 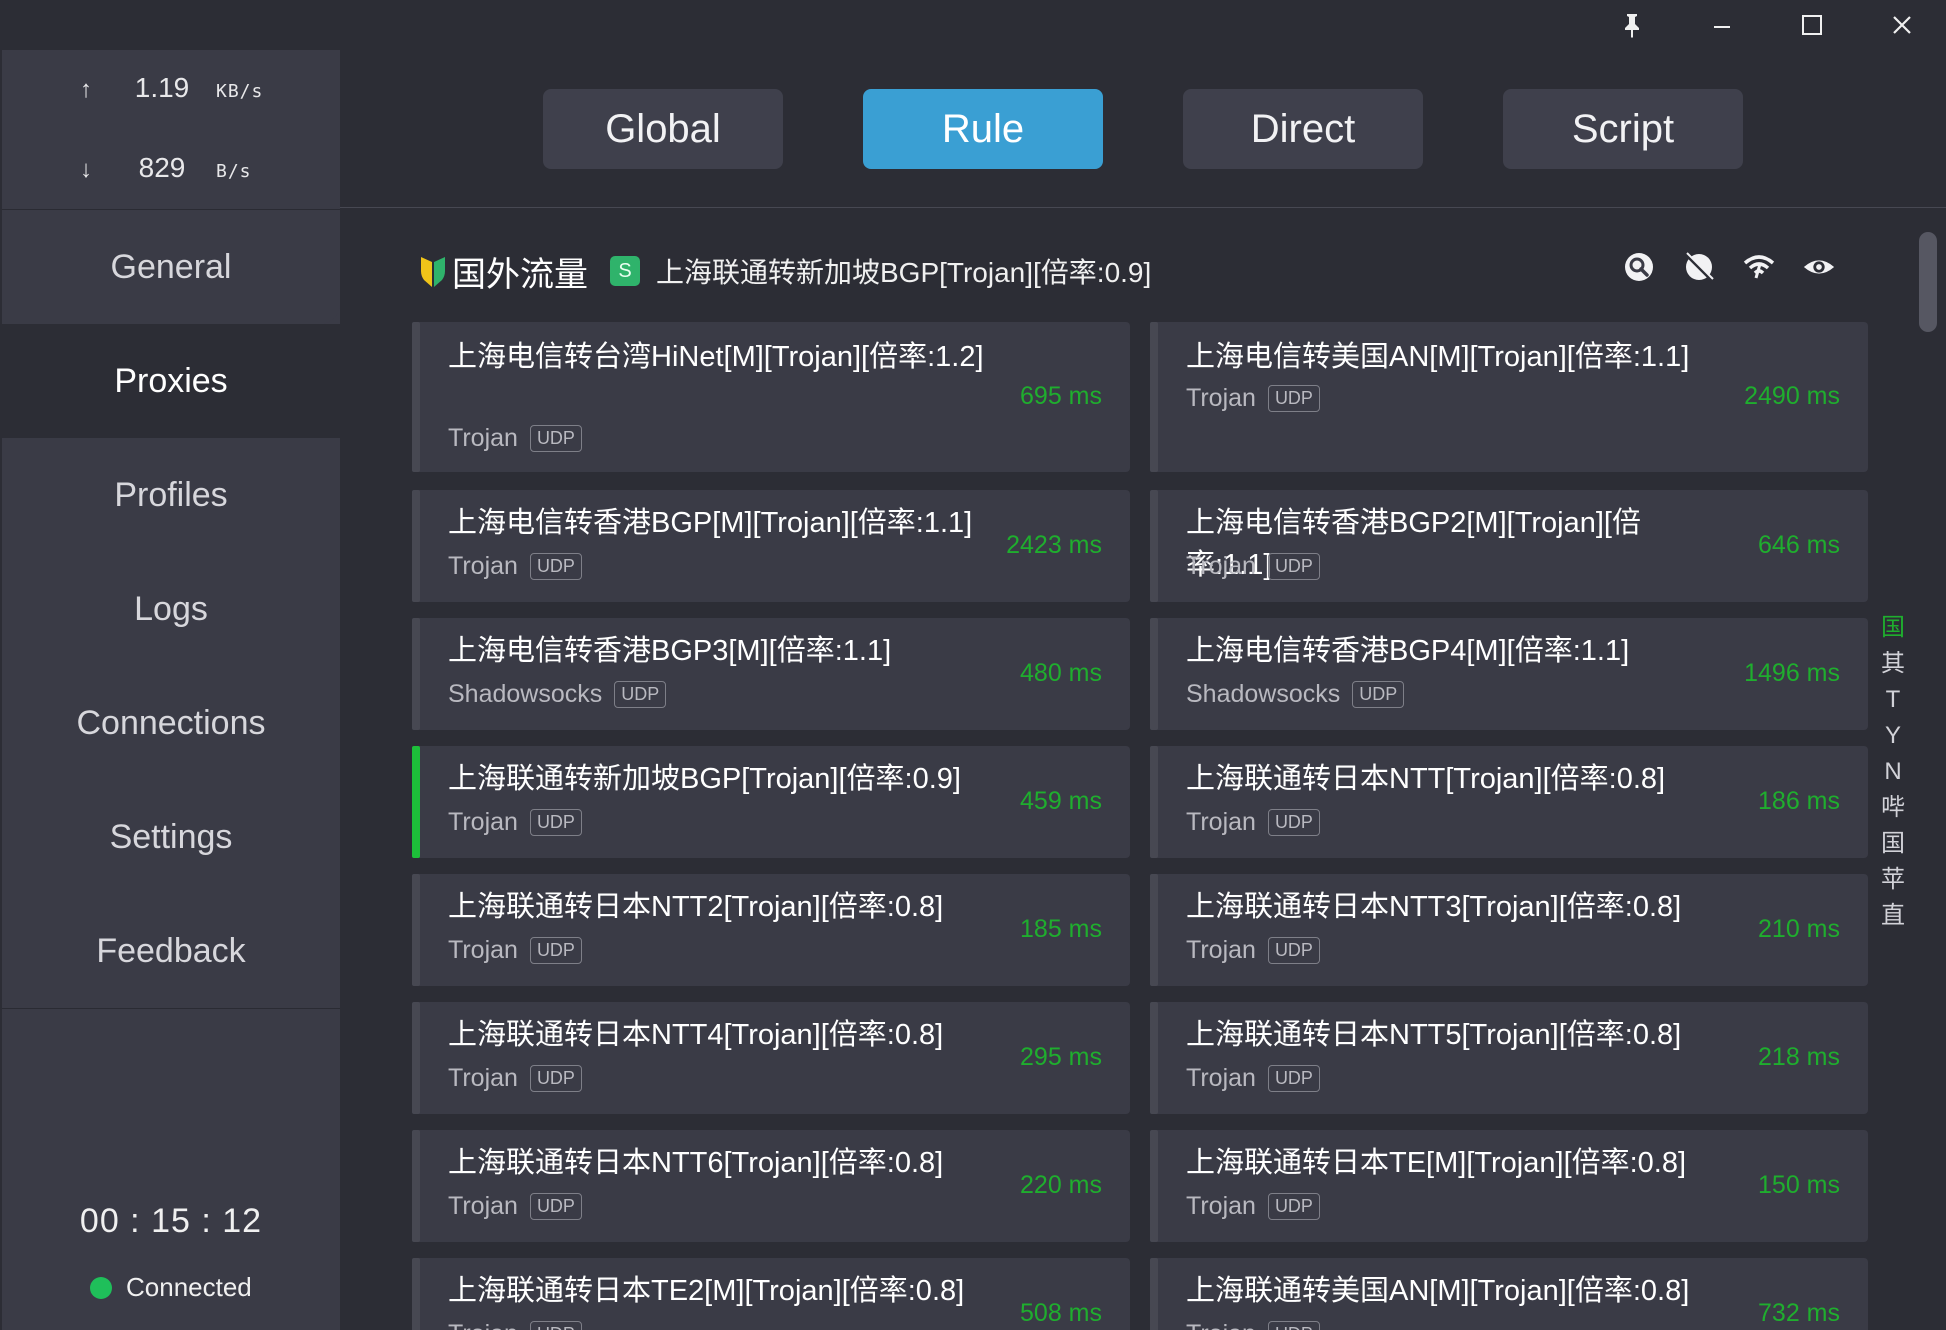 I want to click on download-unit: B/s, so click(x=234, y=171).